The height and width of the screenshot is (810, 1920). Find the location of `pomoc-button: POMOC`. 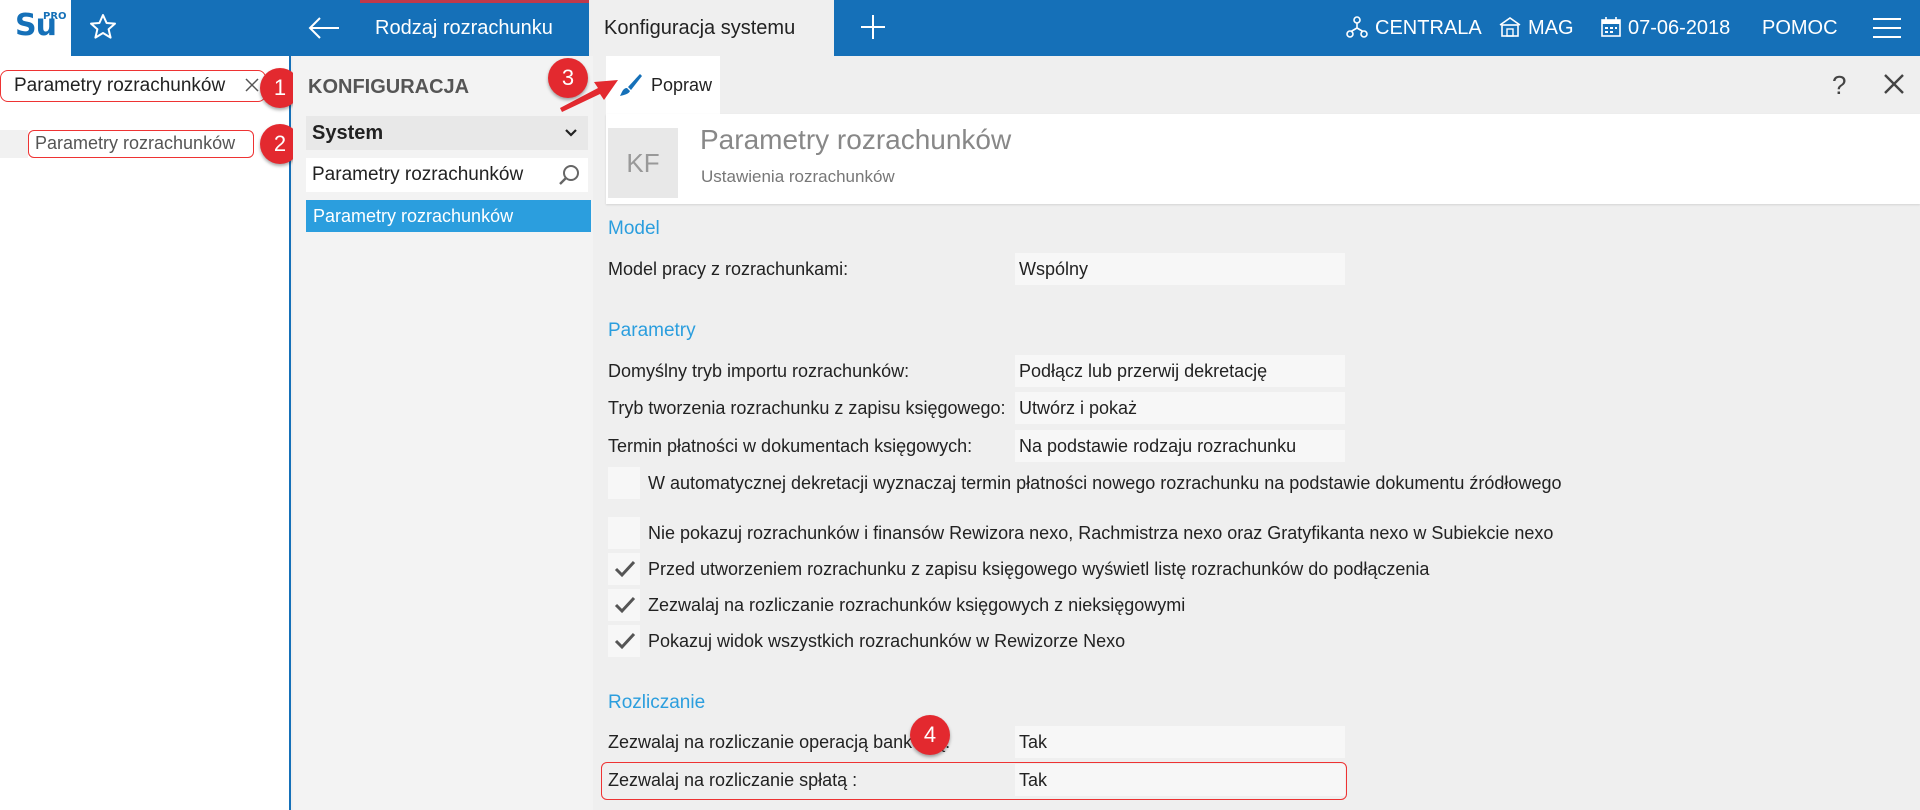

pomoc-button: POMOC is located at coordinates (1800, 28).